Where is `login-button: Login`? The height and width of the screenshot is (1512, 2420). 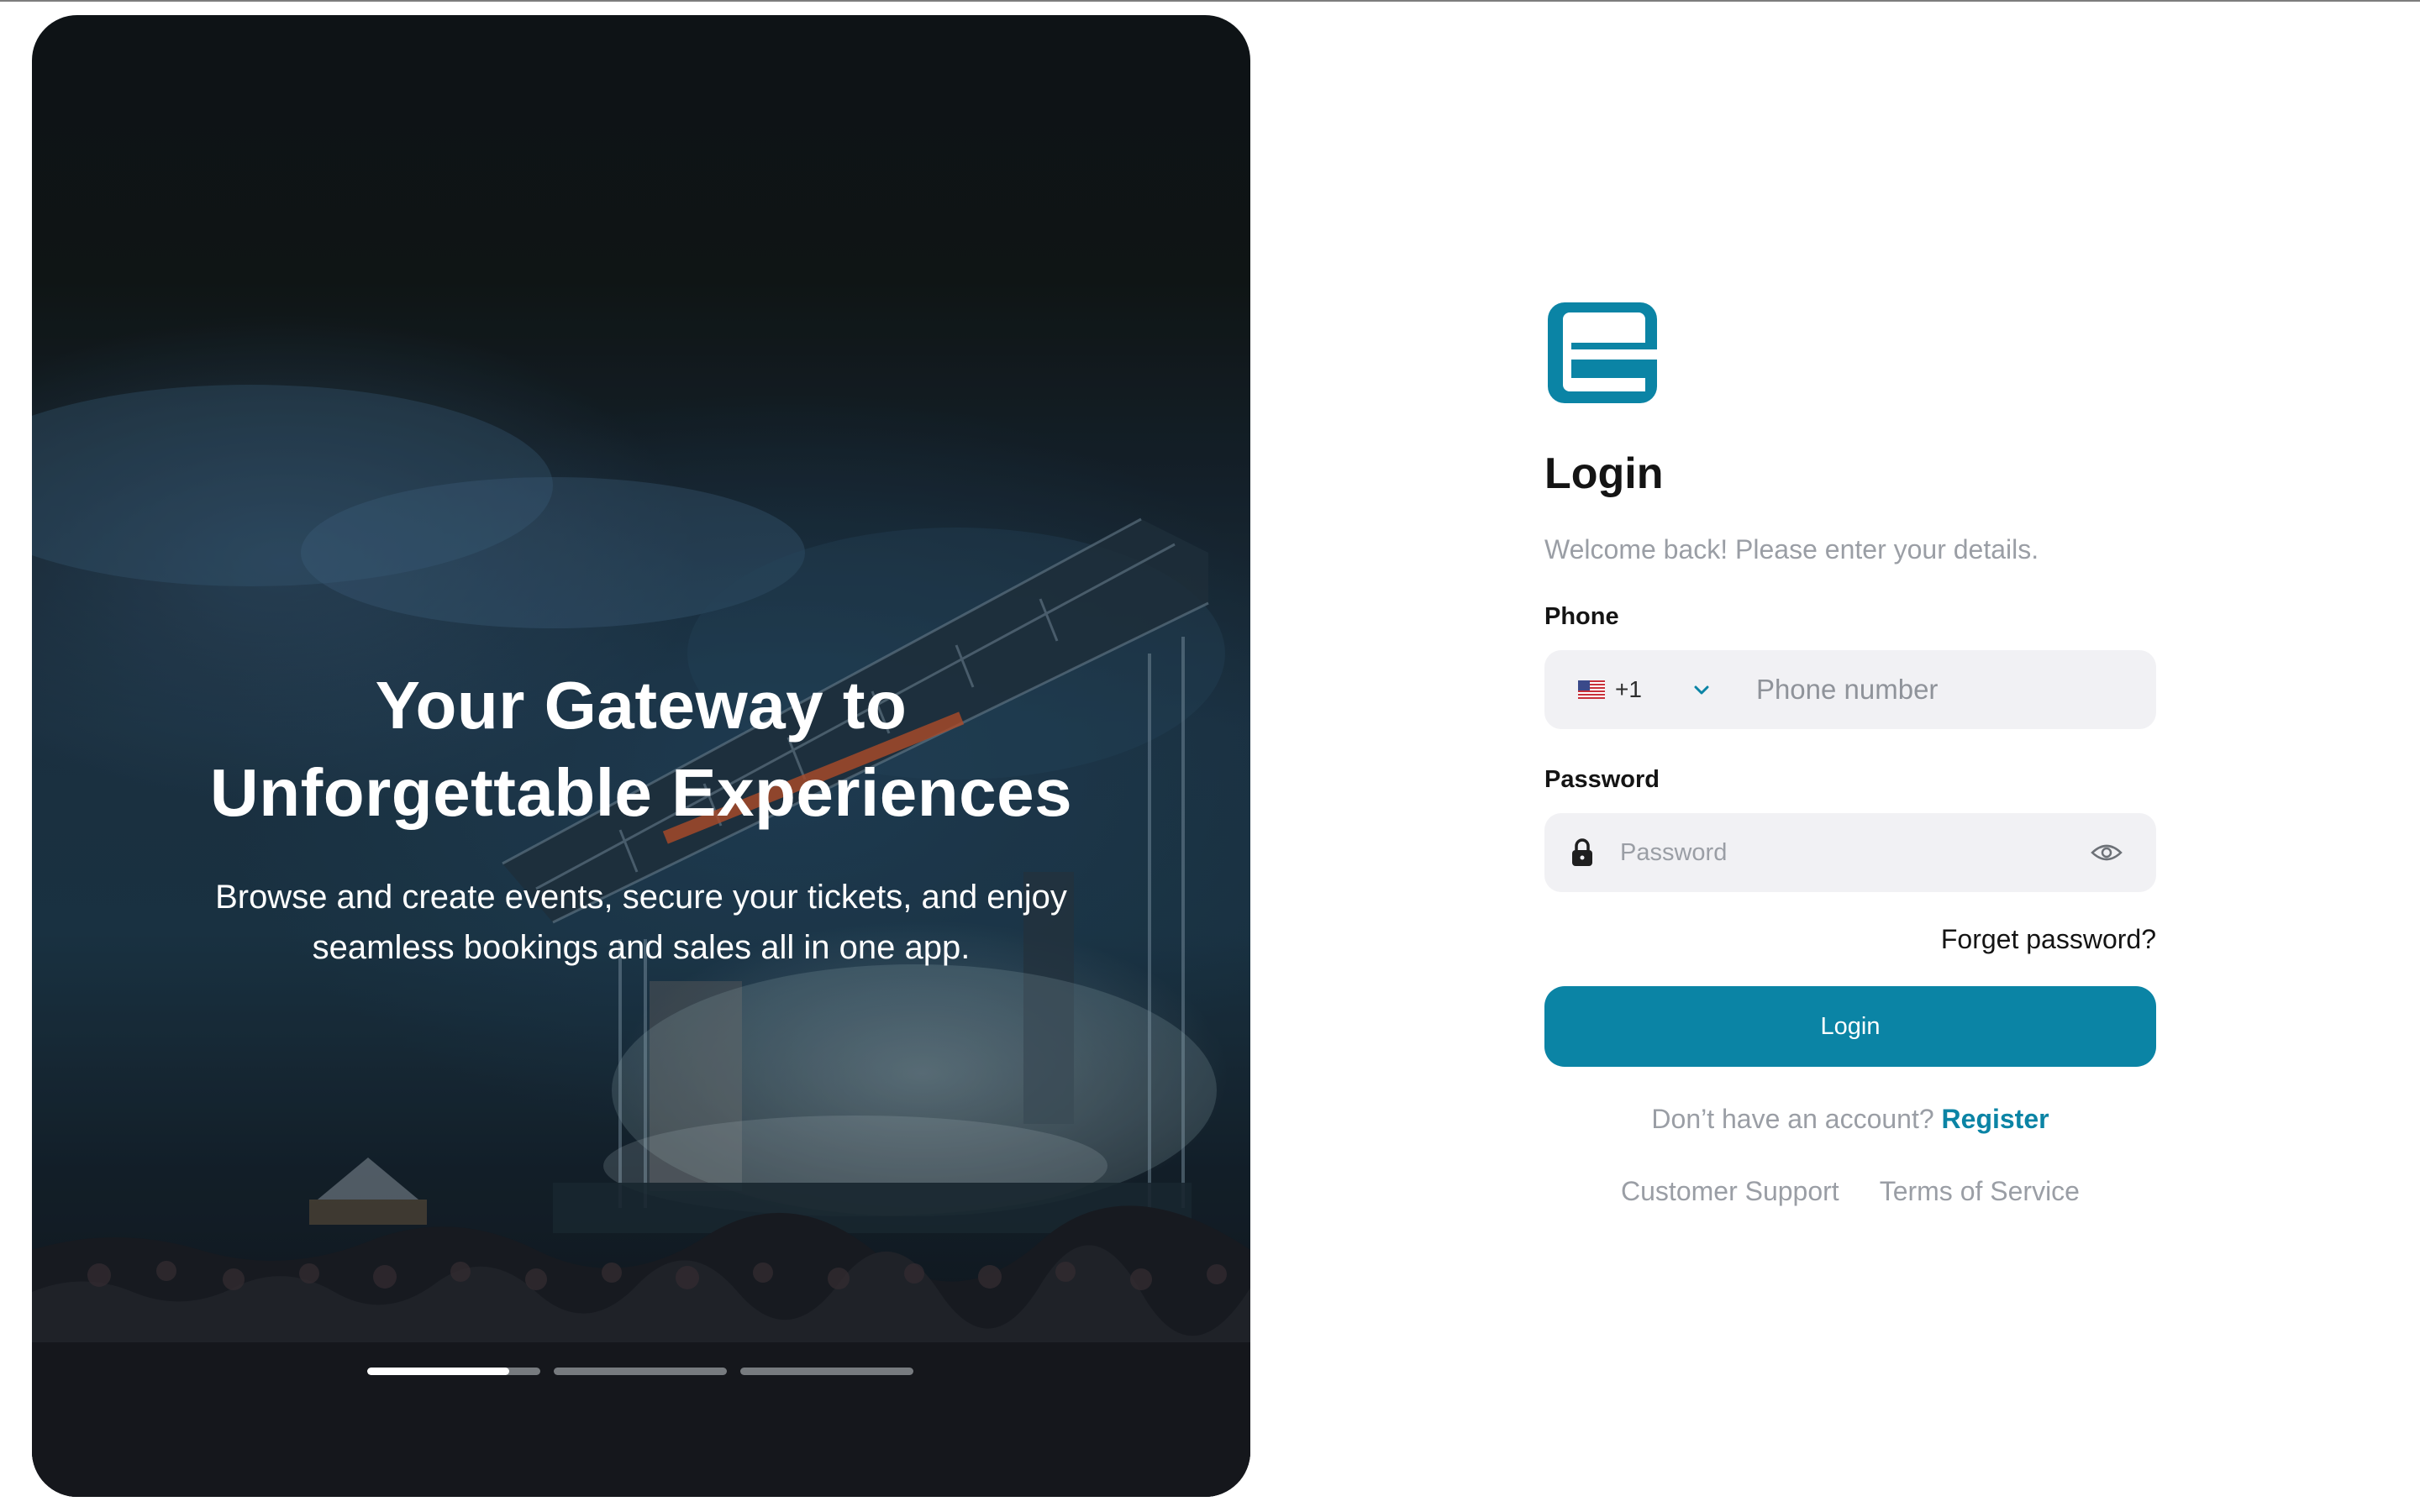 login-button: Login is located at coordinates (1850, 1026).